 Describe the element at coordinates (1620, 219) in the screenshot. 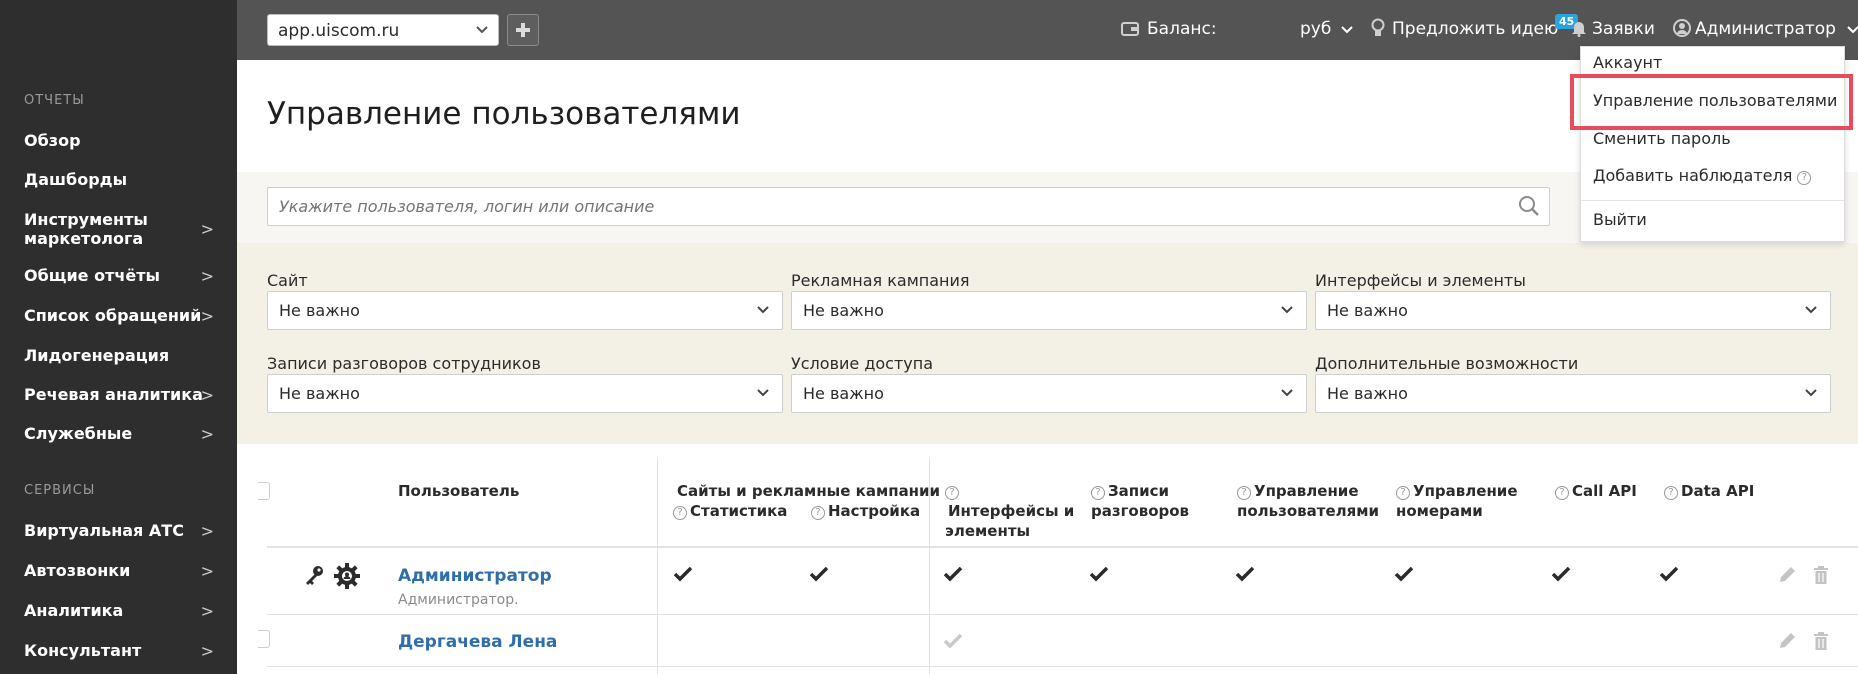

I see `menu-item-logout: Выйти` at that location.